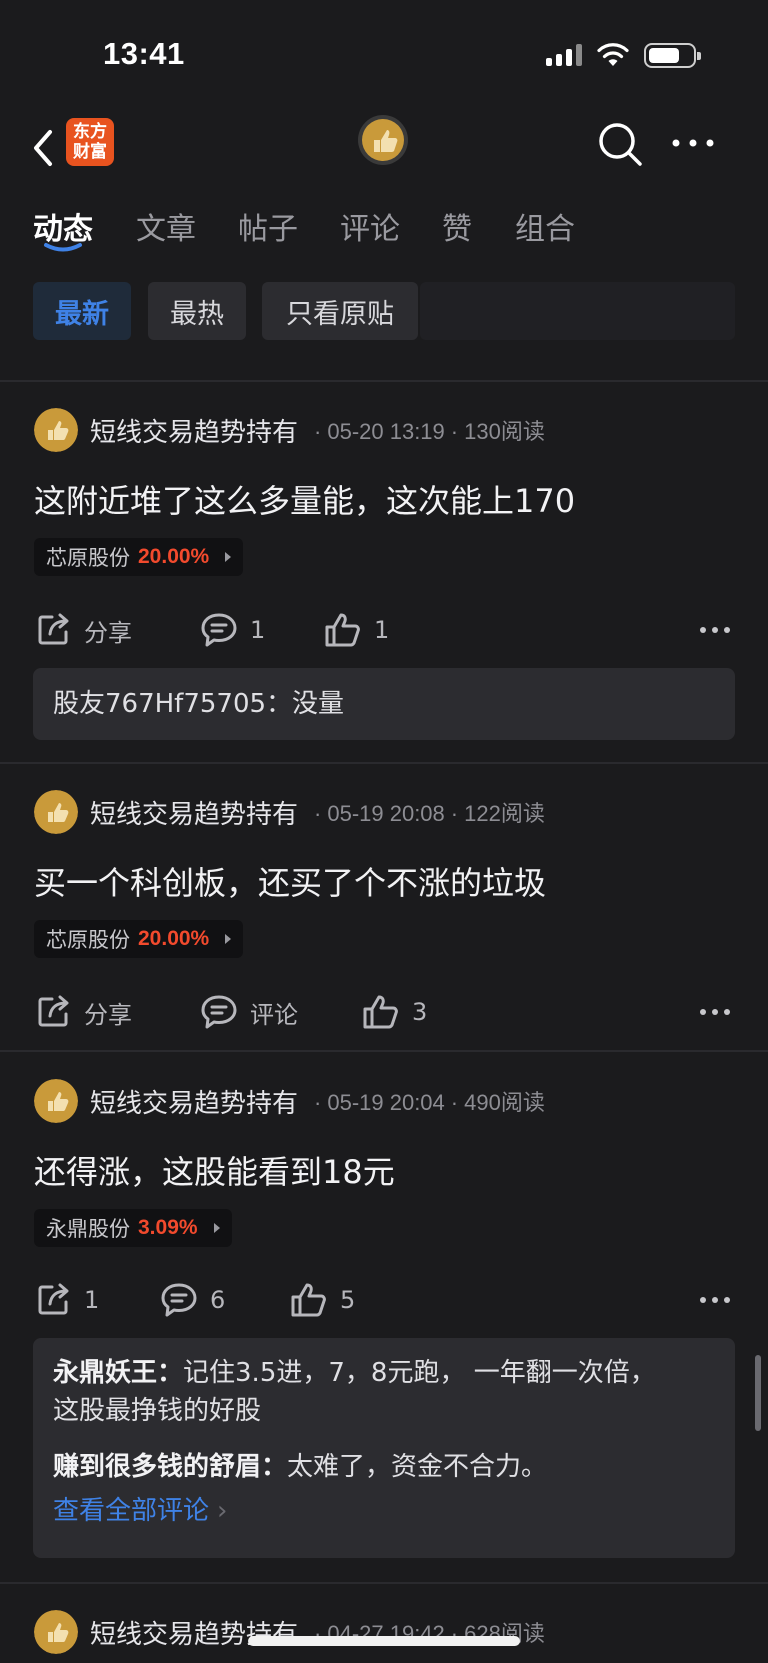 The width and height of the screenshot is (768, 1663). Describe the element at coordinates (88, 940) in the screenshot. I see `stock-name: 芯原股份` at that location.